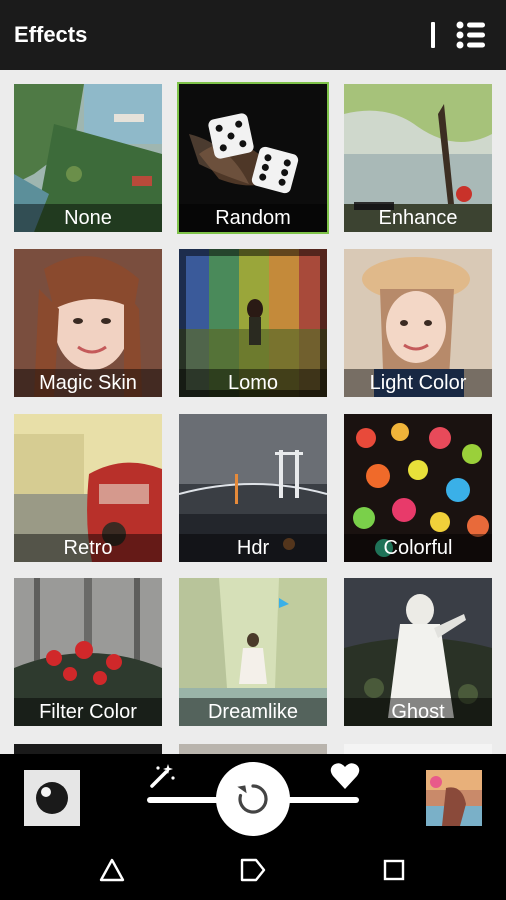 This screenshot has width=506, height=900. What do you see at coordinates (418, 158) in the screenshot?
I see `effect-tile-enhance: Enhance` at bounding box center [418, 158].